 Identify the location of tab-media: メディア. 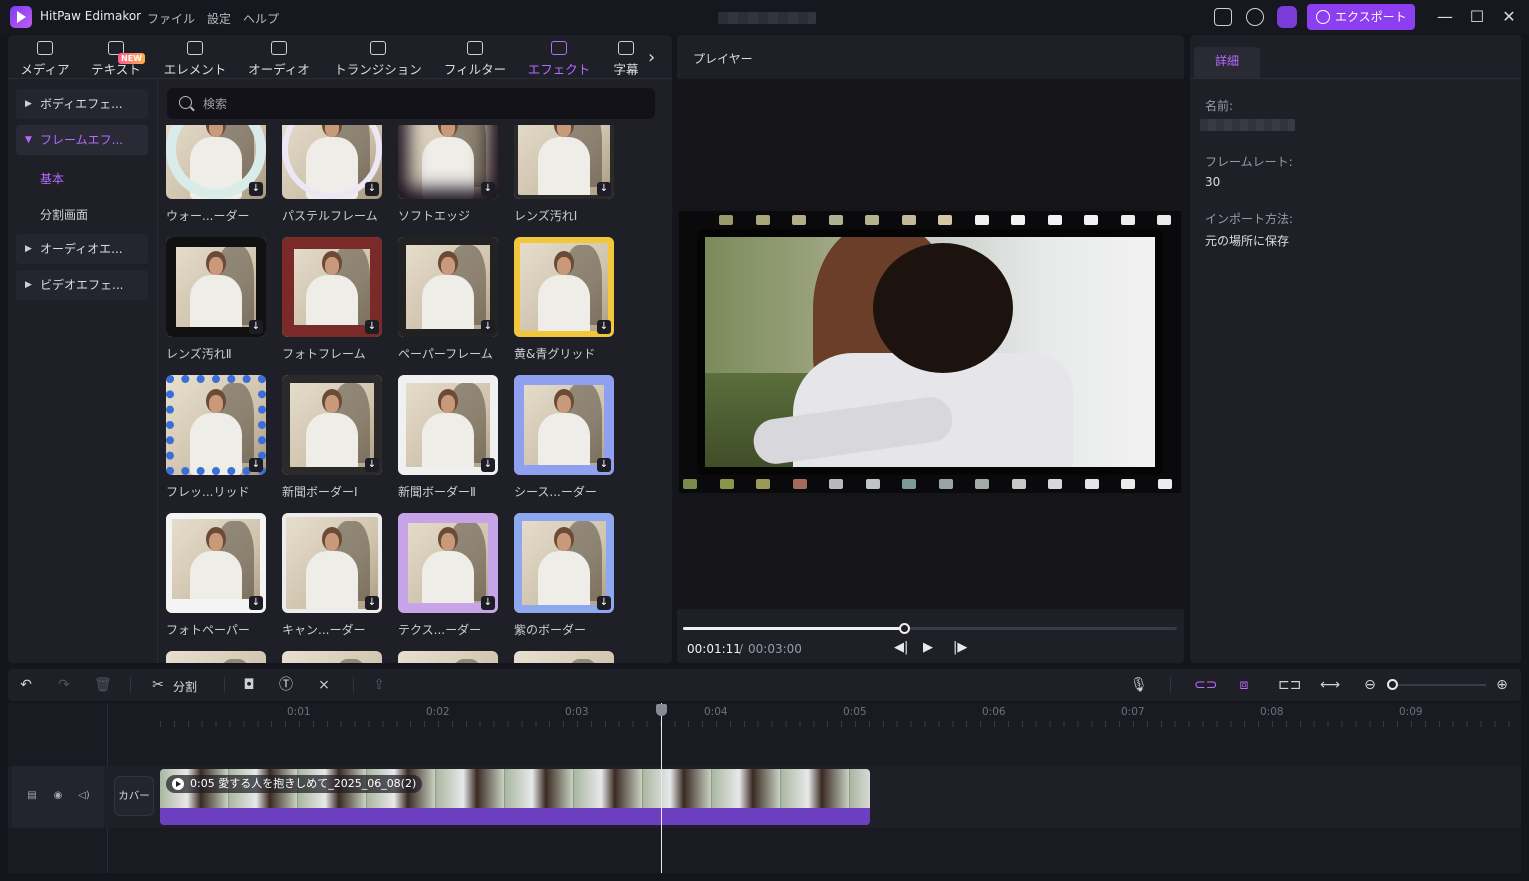
(45, 57).